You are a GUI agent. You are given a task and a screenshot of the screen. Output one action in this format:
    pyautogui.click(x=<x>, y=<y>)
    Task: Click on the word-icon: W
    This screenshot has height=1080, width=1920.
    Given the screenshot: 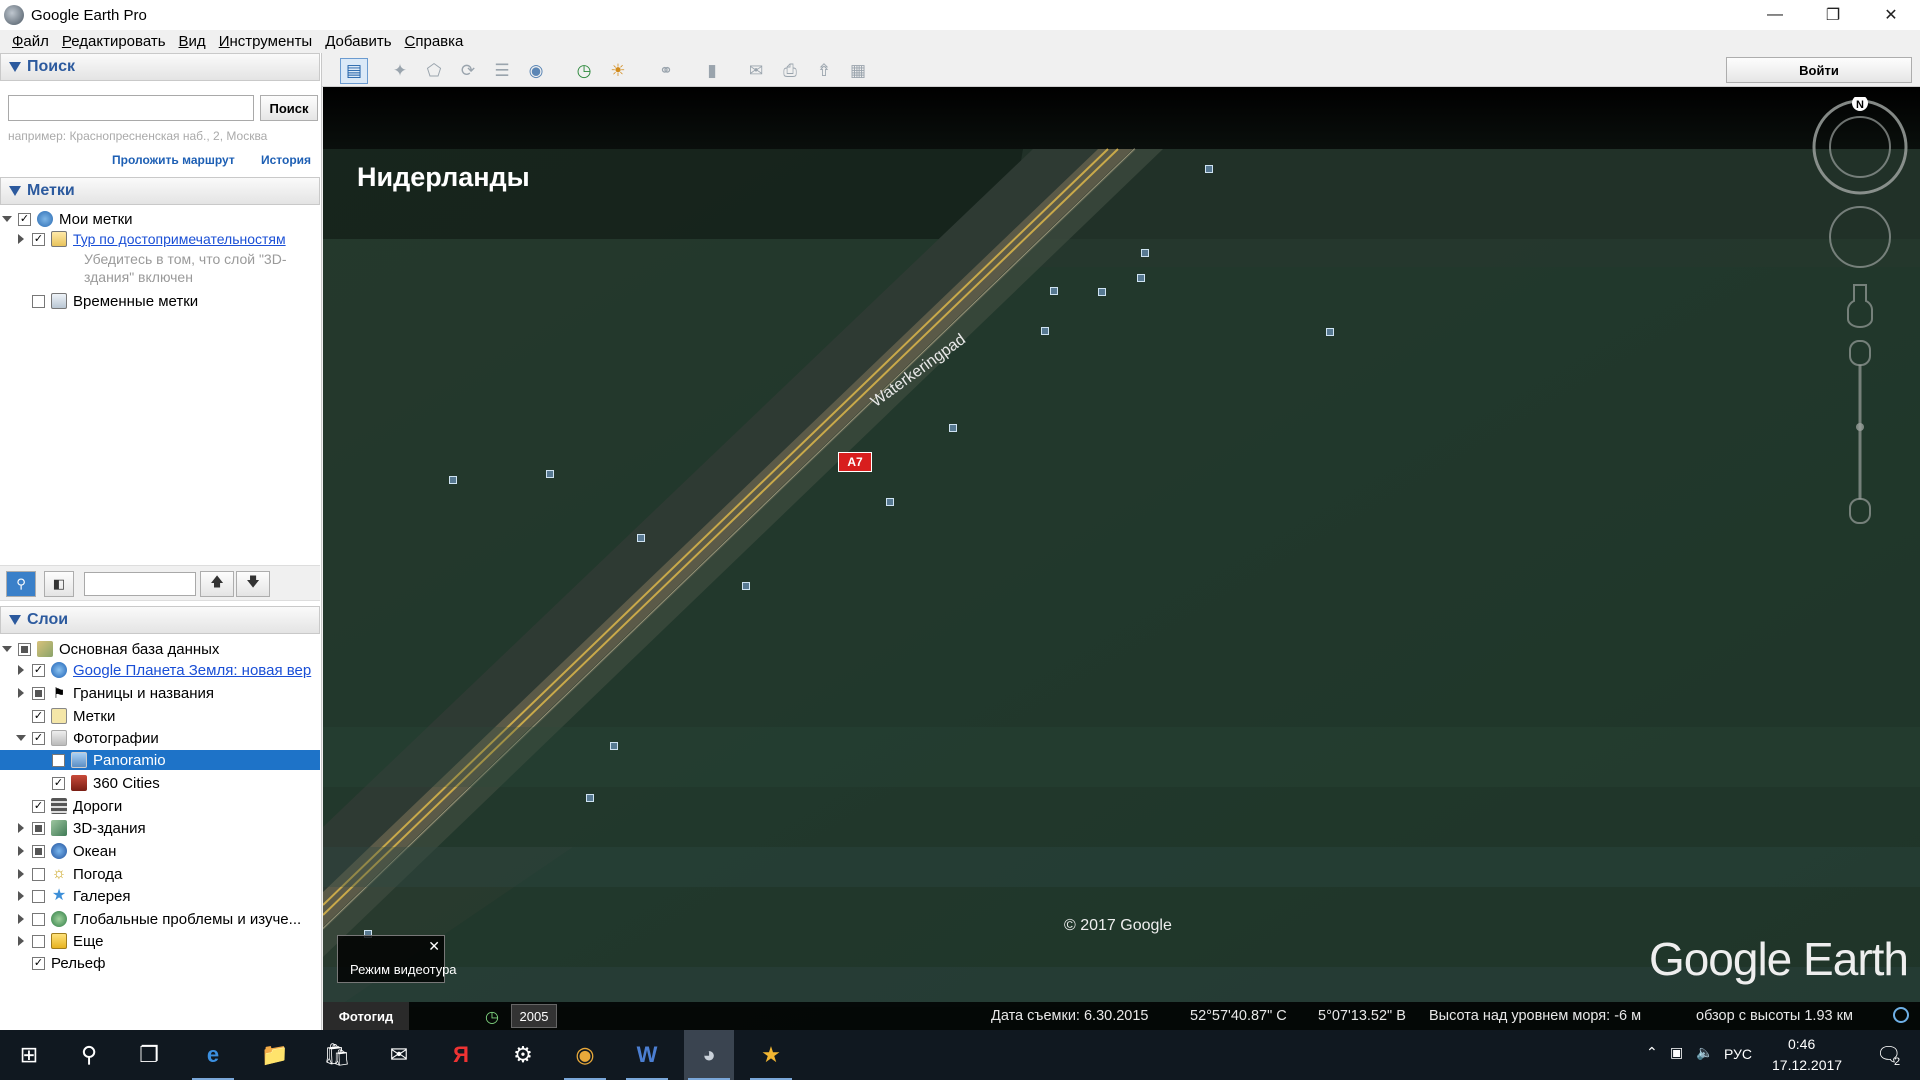 What is the action you would take?
    pyautogui.click(x=647, y=1055)
    